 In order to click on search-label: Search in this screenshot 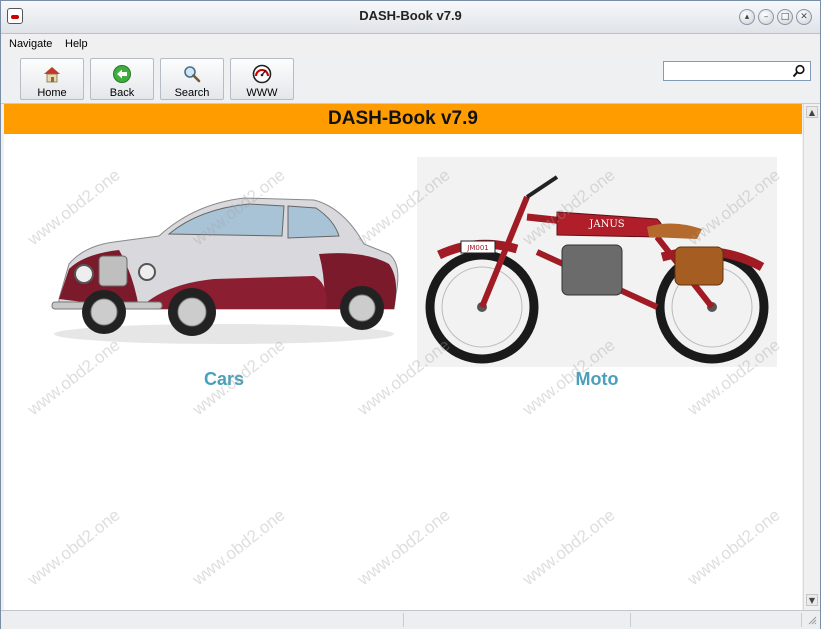, I will do `click(192, 93)`.